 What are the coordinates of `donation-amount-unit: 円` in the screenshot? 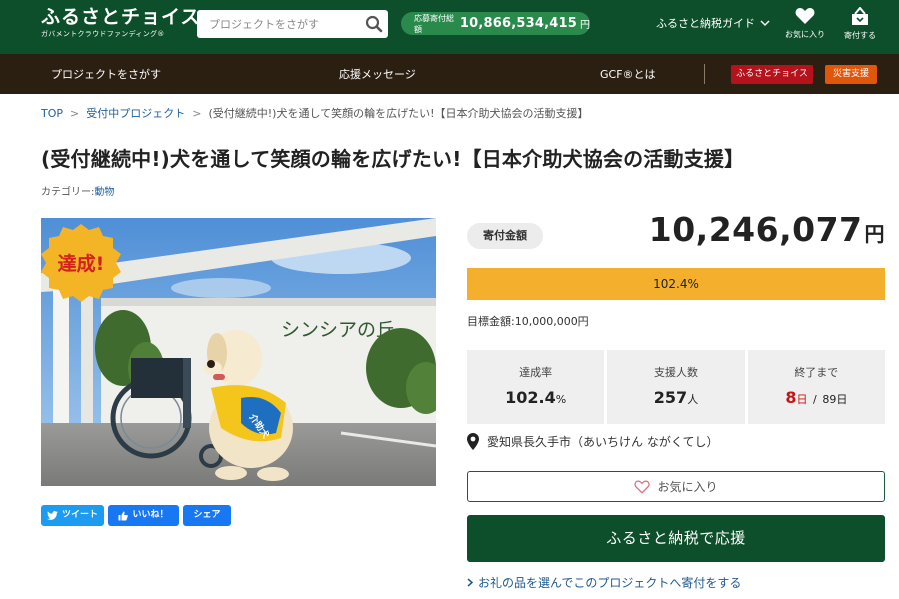 It's located at (874, 234).